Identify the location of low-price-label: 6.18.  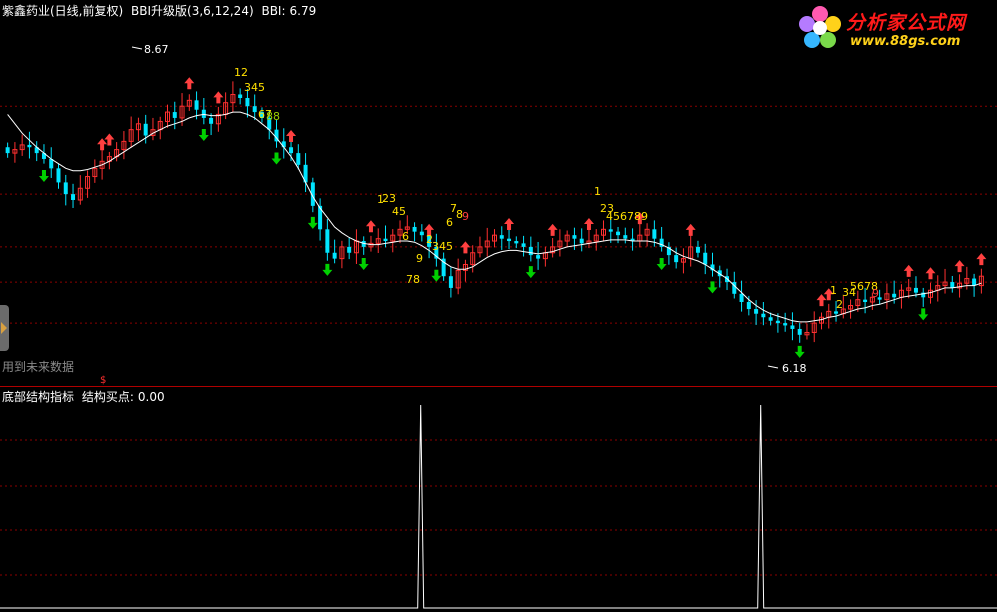
(794, 368).